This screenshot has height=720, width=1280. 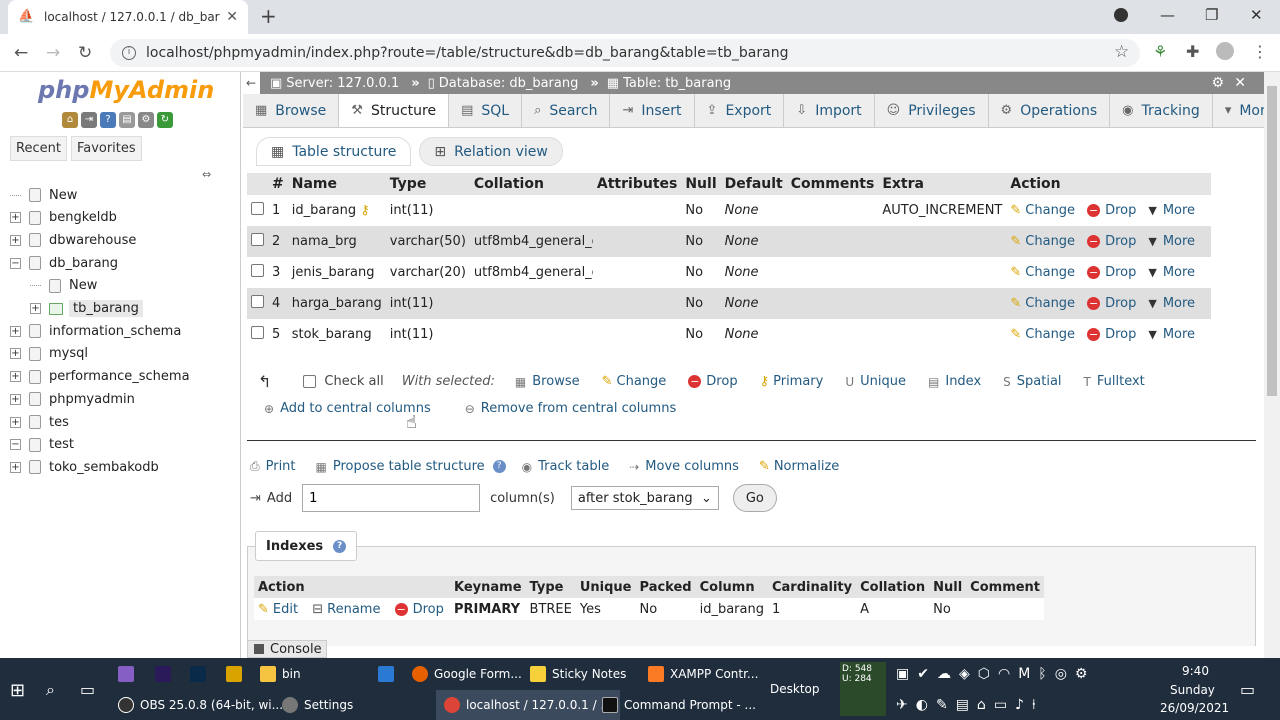 What do you see at coordinates (146, 120) in the screenshot?
I see `settings-gear-icon: ⚙` at bounding box center [146, 120].